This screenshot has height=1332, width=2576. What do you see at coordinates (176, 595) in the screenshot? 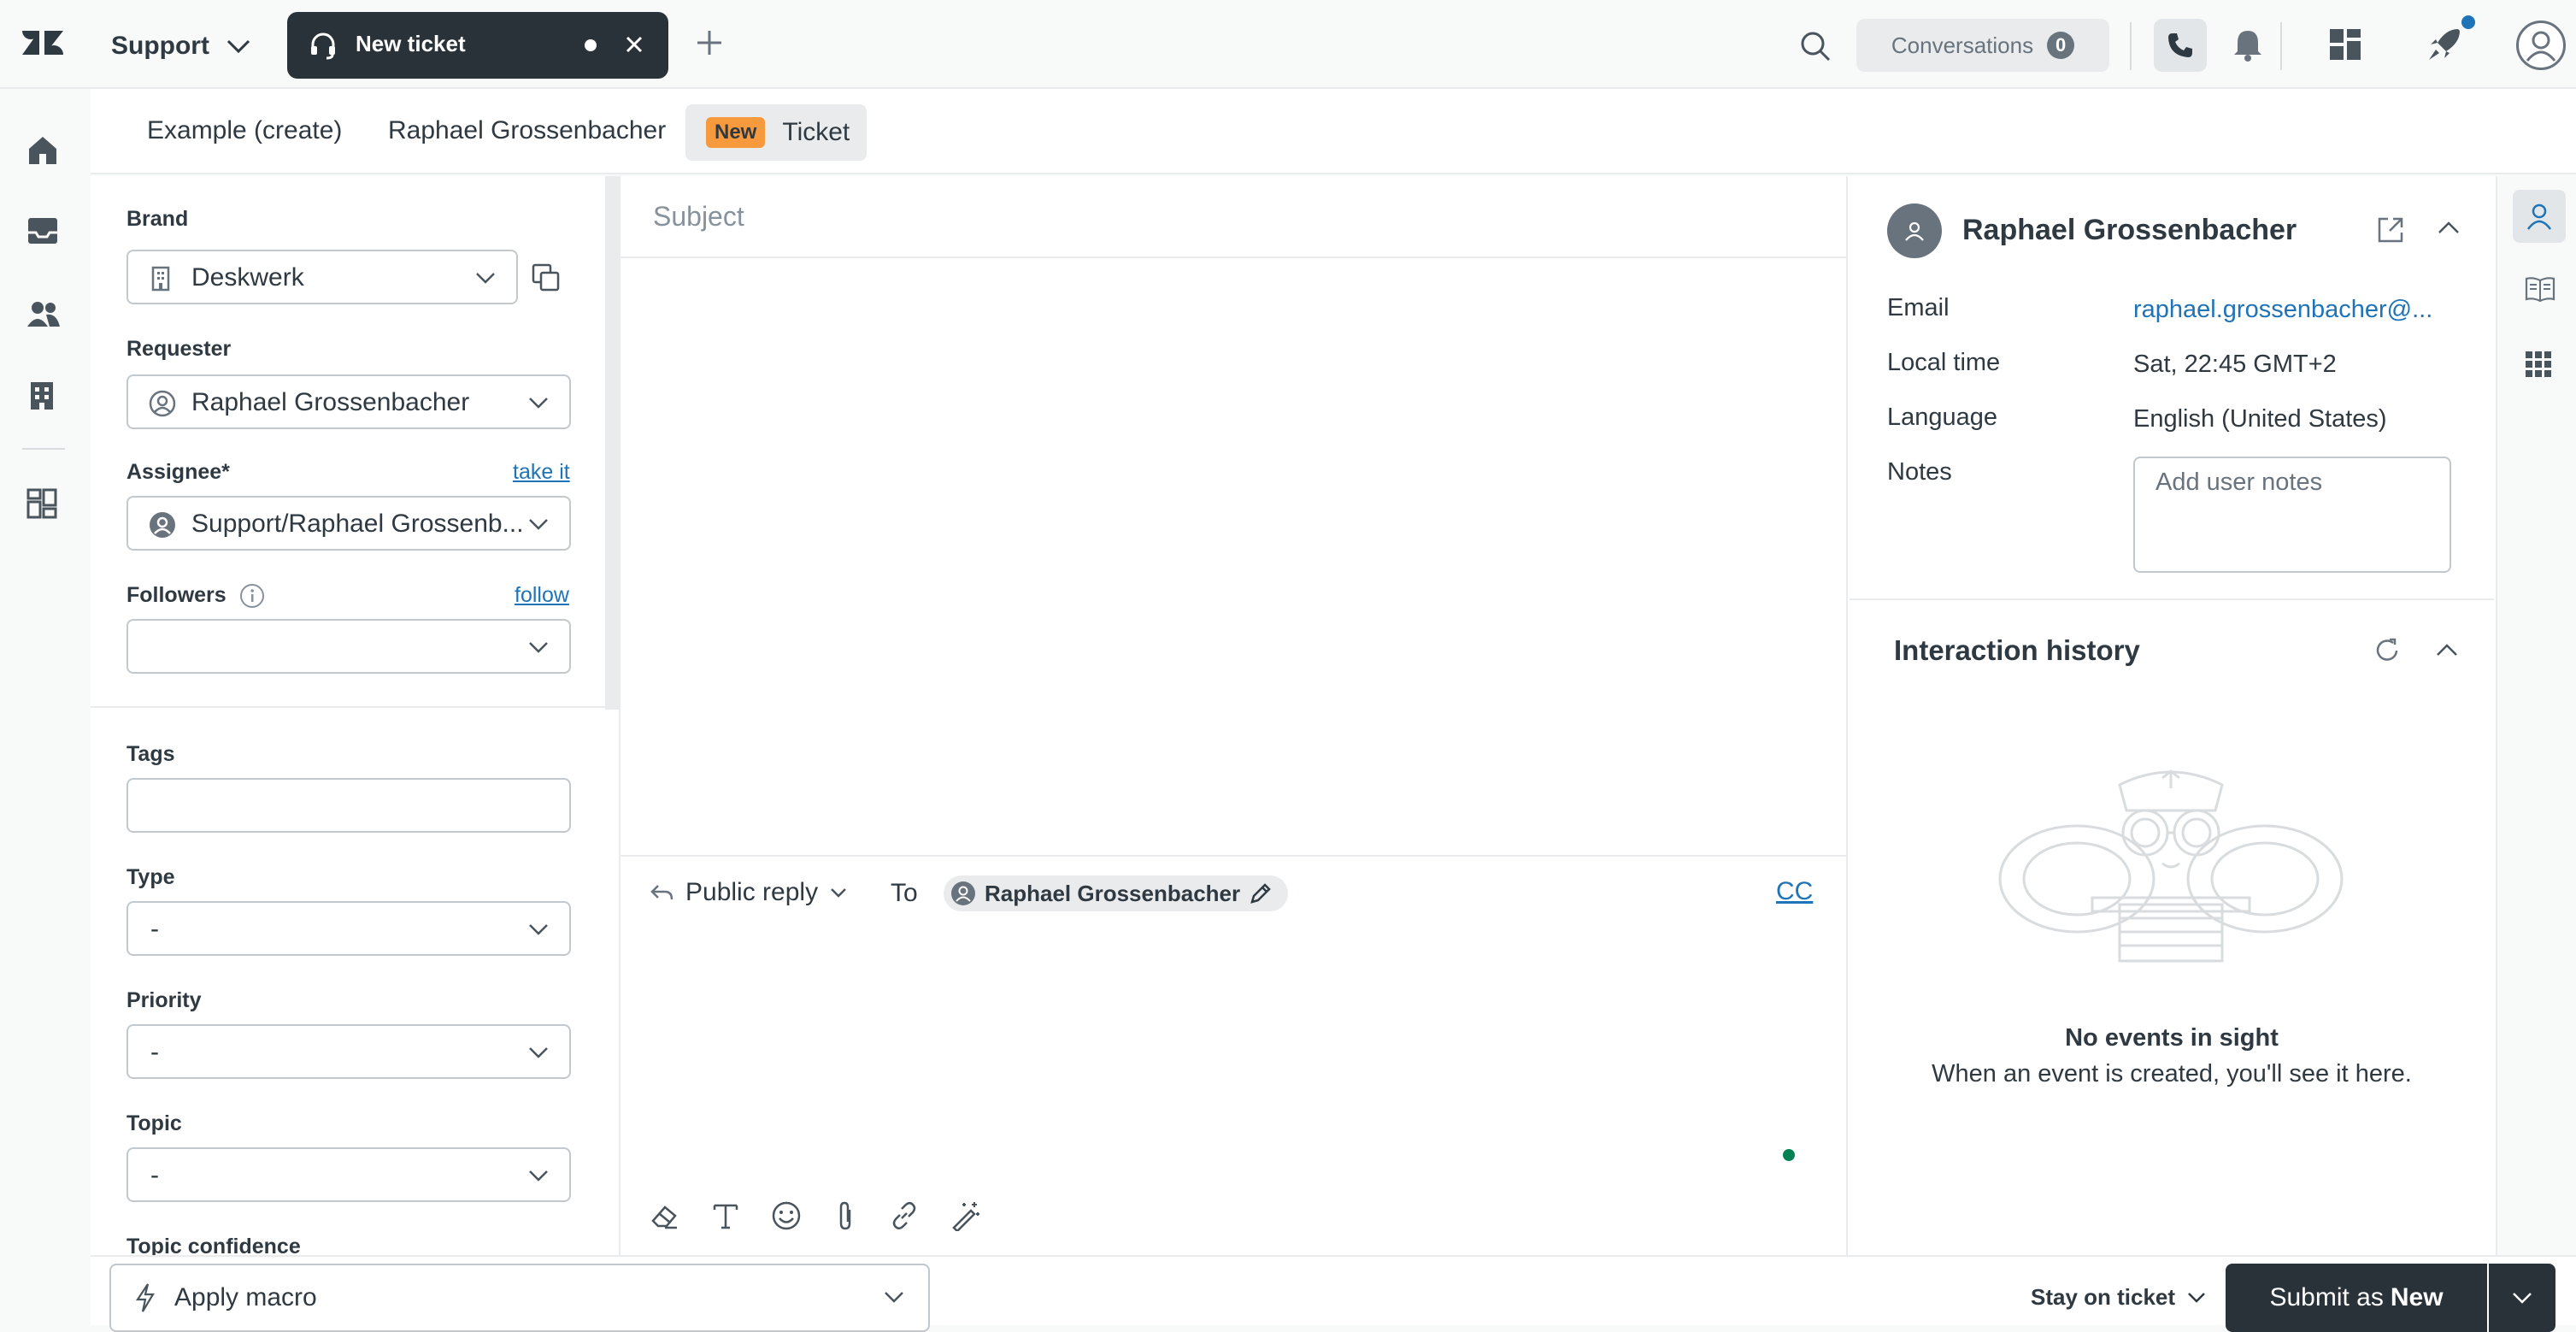
I see `followers-label: Followers` at bounding box center [176, 595].